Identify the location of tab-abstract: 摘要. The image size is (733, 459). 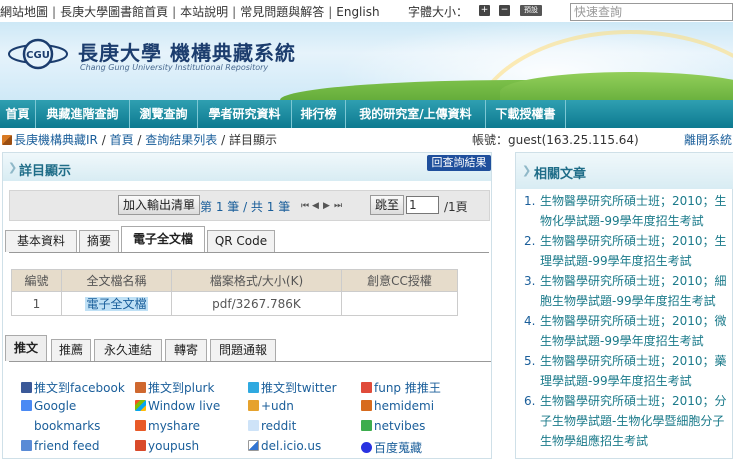
(99, 241).